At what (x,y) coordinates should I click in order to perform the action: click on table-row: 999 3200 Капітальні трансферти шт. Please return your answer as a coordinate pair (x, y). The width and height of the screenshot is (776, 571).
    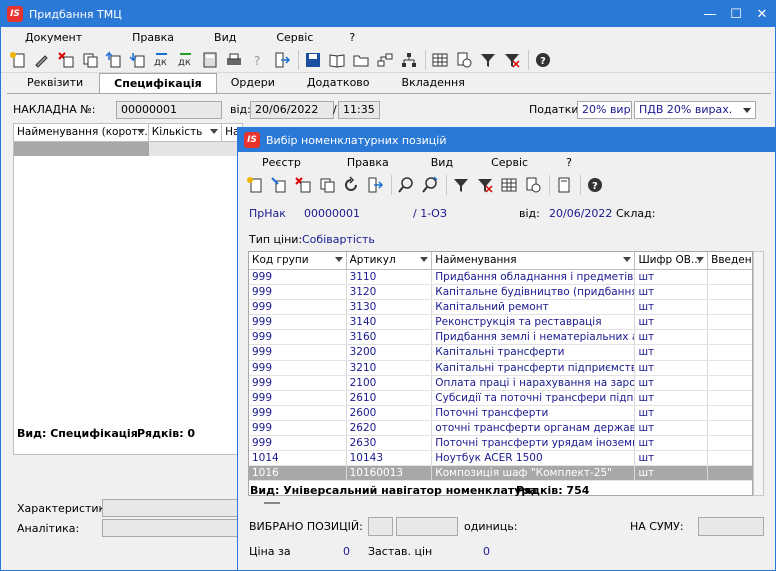
    Looking at the image, I should click on (500, 353).